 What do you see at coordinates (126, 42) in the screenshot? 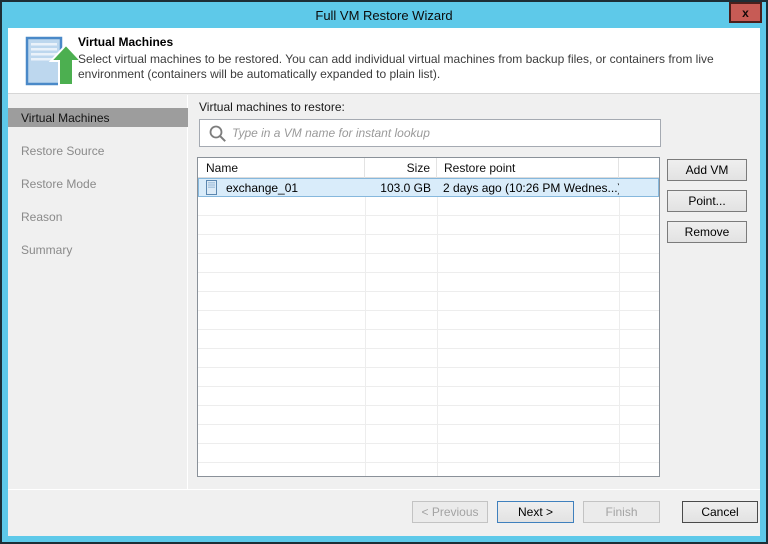
I see `step-title: Virtual Machines` at bounding box center [126, 42].